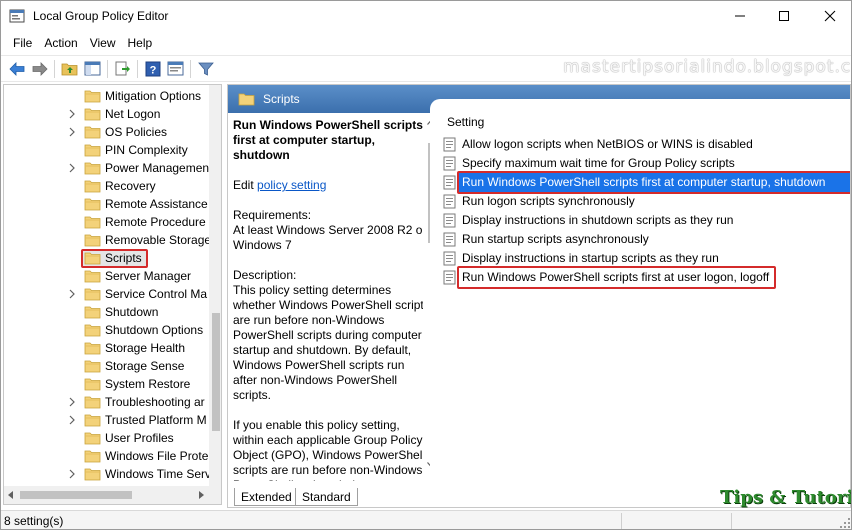 Image resolution: width=852 pixels, height=530 pixels. I want to click on tree-item: User Profiles, so click(106, 438).